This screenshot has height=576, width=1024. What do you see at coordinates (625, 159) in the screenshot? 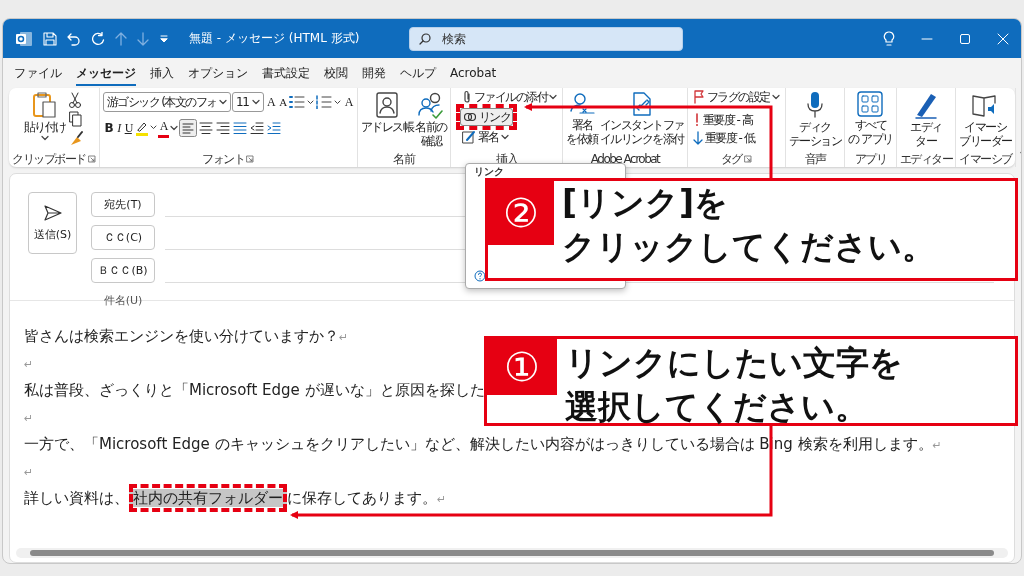
I see `group-label: Adobe Acrobat` at bounding box center [625, 159].